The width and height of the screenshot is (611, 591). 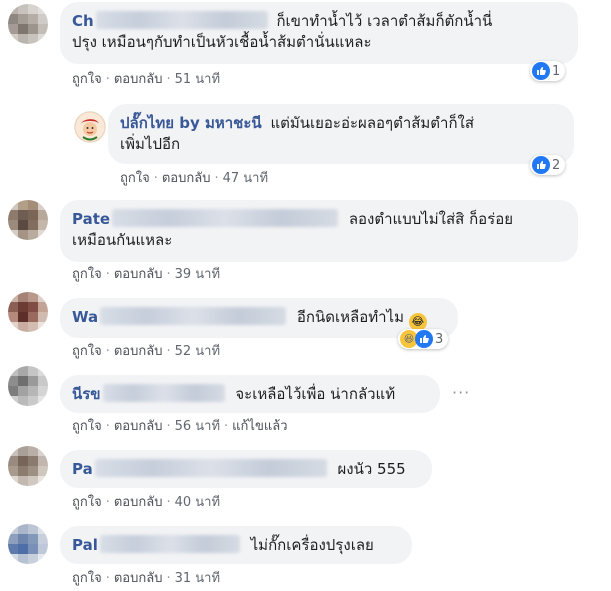 What do you see at coordinates (556, 71) in the screenshot?
I see `reaction-number: 1` at bounding box center [556, 71].